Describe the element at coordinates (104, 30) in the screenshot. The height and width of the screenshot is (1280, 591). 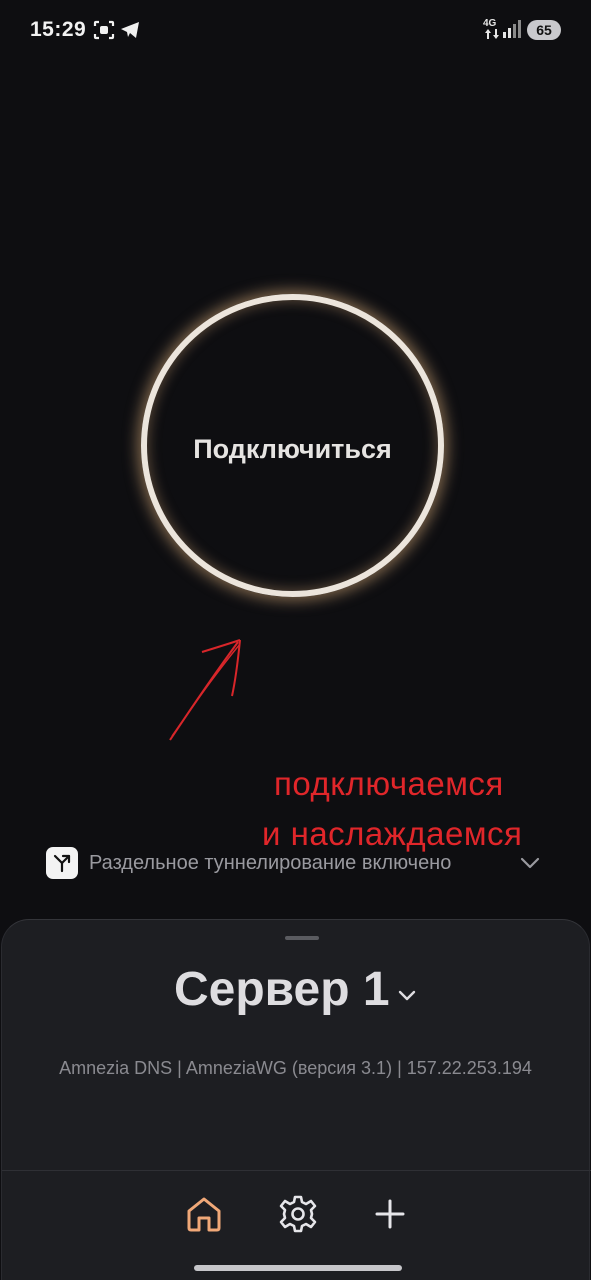
I see `screenshot-icon` at that location.